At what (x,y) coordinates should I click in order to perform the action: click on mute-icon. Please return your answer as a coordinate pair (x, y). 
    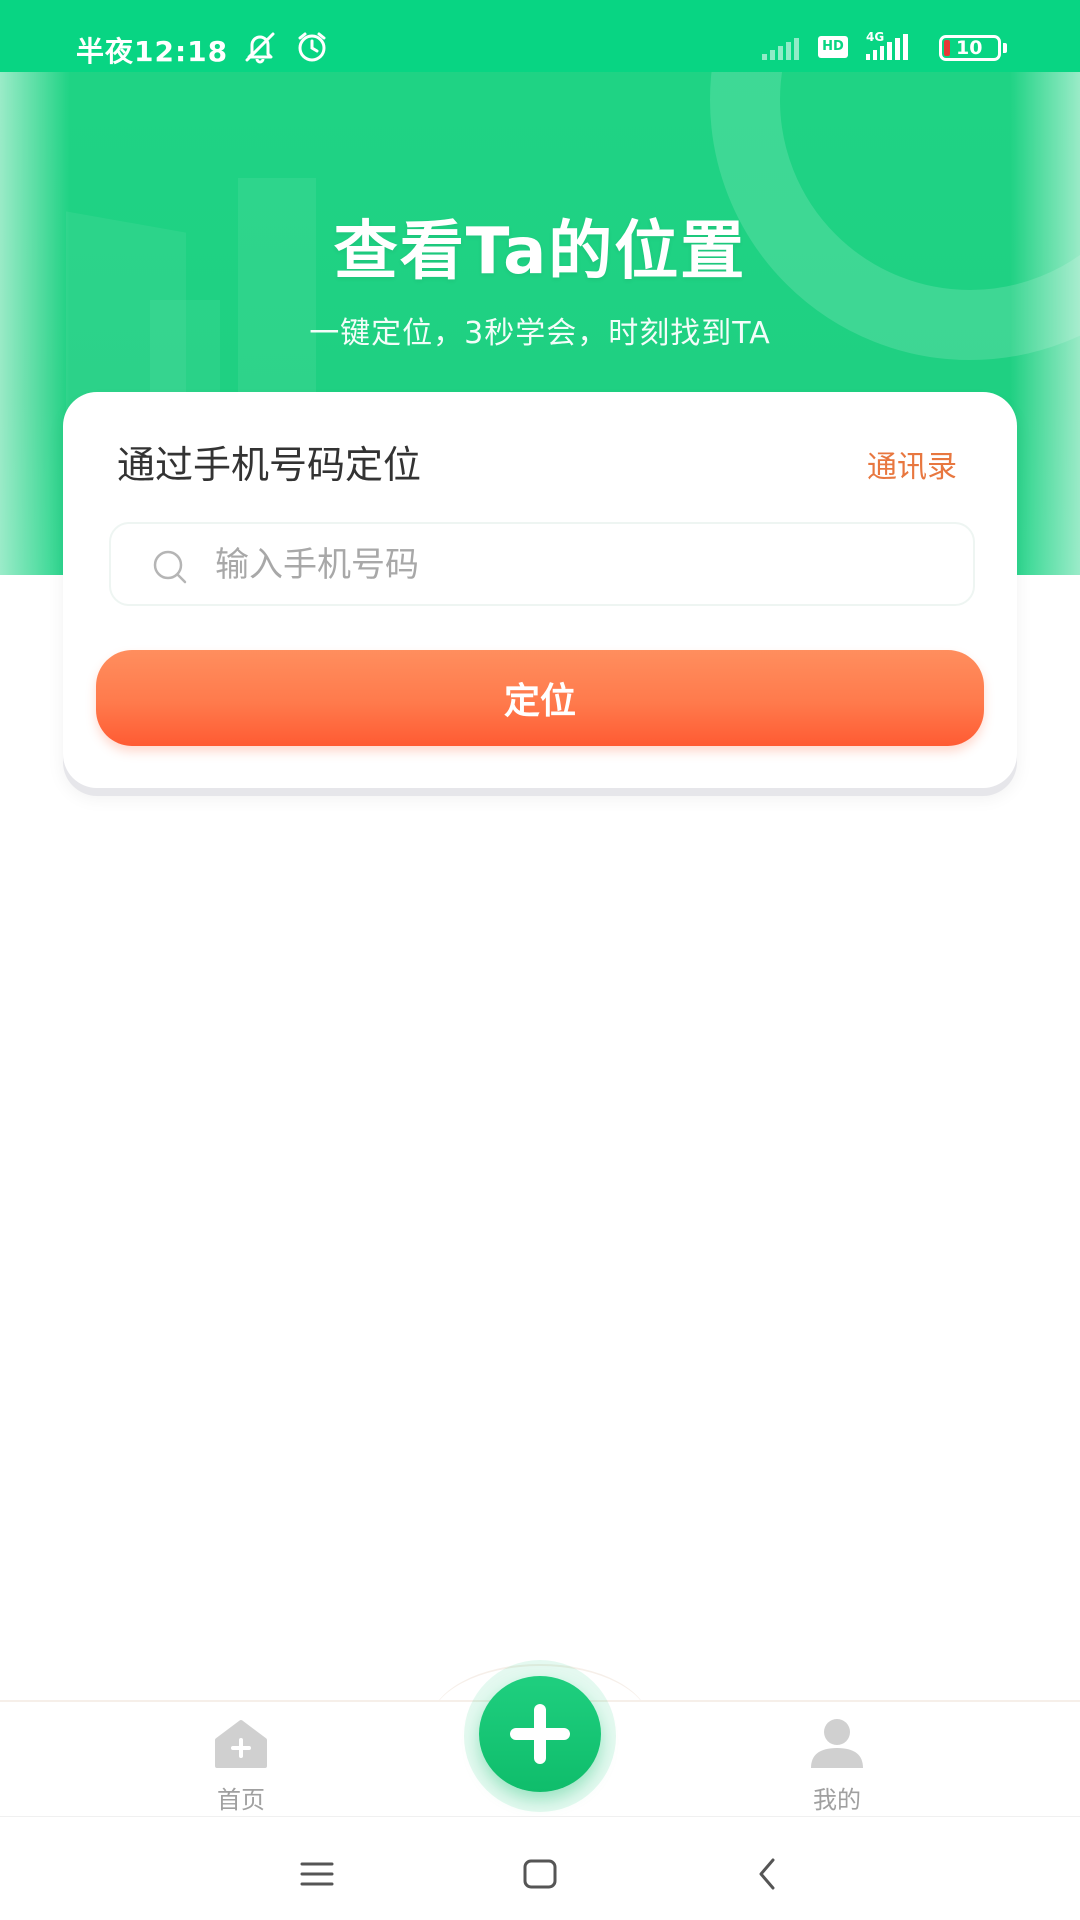
    Looking at the image, I should click on (260, 48).